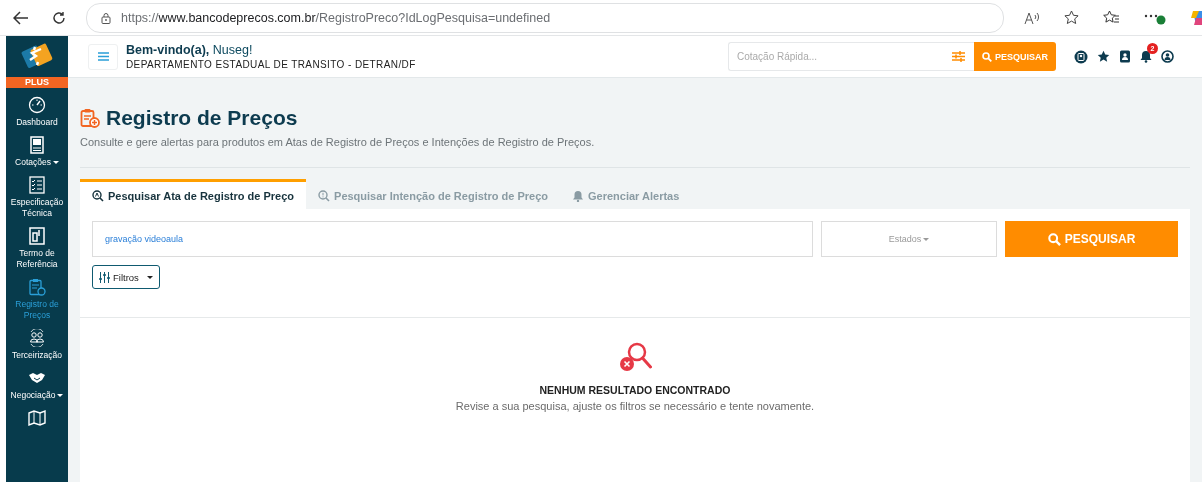 Image resolution: width=1202 pixels, height=482 pixels. What do you see at coordinates (21, 17) in the screenshot?
I see `back-arrow-icon` at bounding box center [21, 17].